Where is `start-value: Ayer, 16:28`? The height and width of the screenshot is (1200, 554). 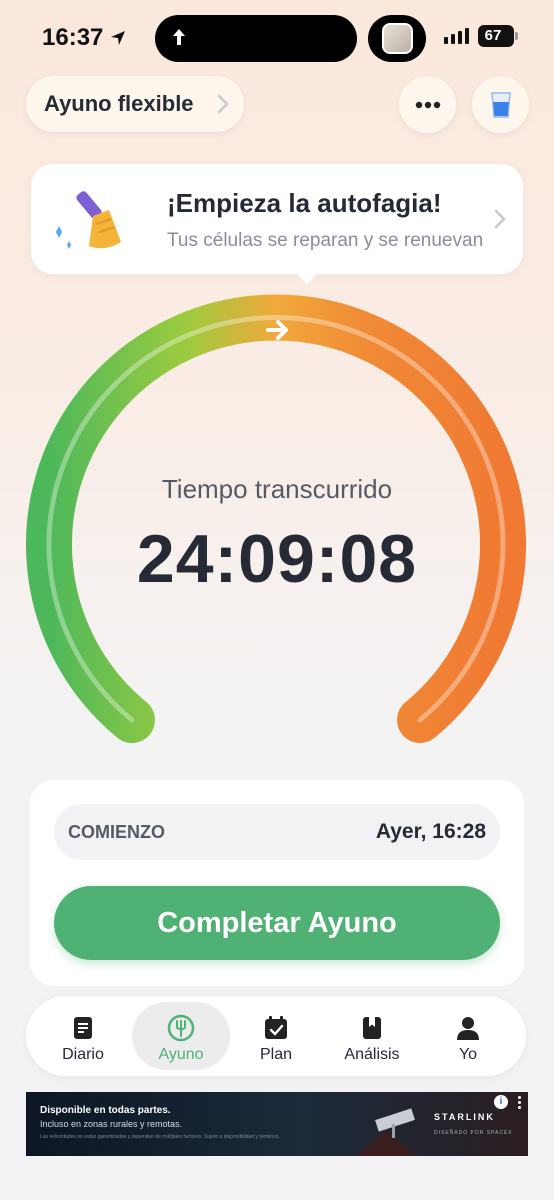 start-value: Ayer, 16:28 is located at coordinates (430, 831).